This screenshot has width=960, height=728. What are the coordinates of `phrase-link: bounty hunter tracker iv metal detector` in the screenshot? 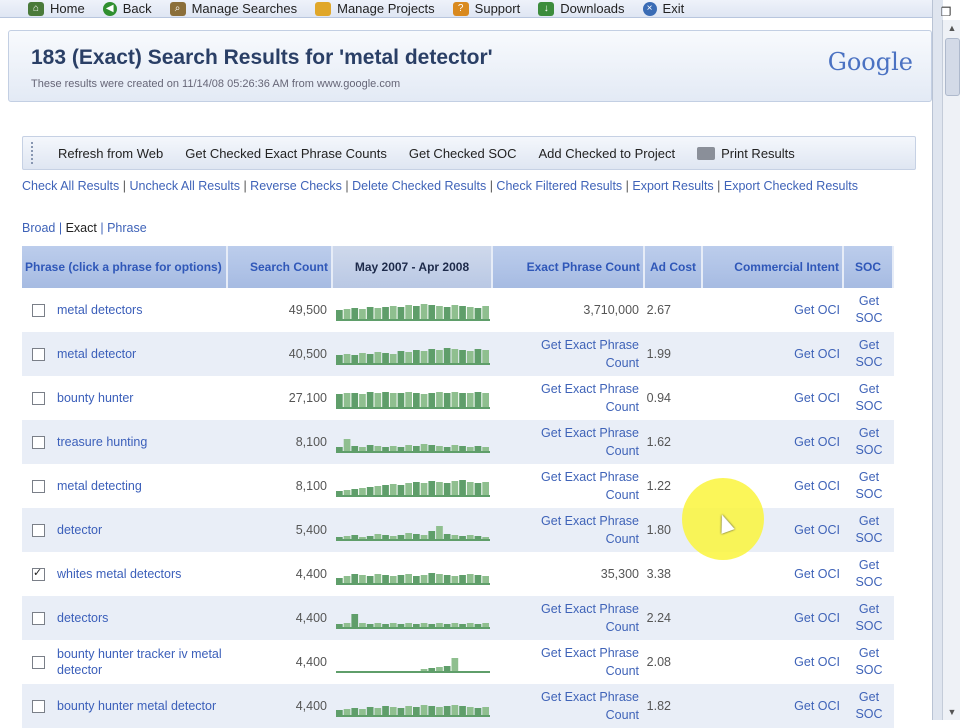 It's located at (142, 662).